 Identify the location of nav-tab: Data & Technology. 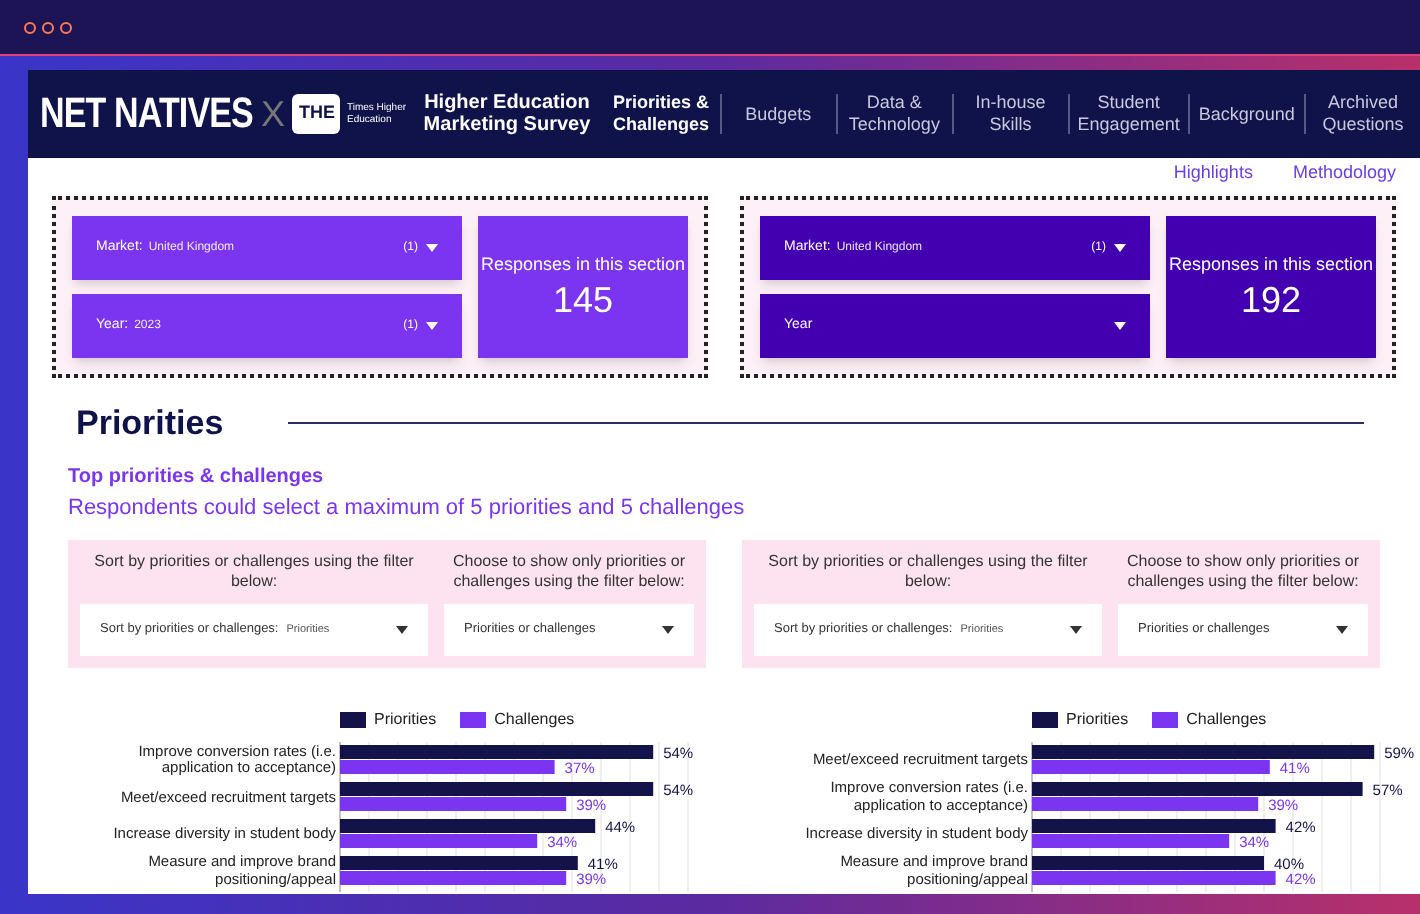
(894, 114).